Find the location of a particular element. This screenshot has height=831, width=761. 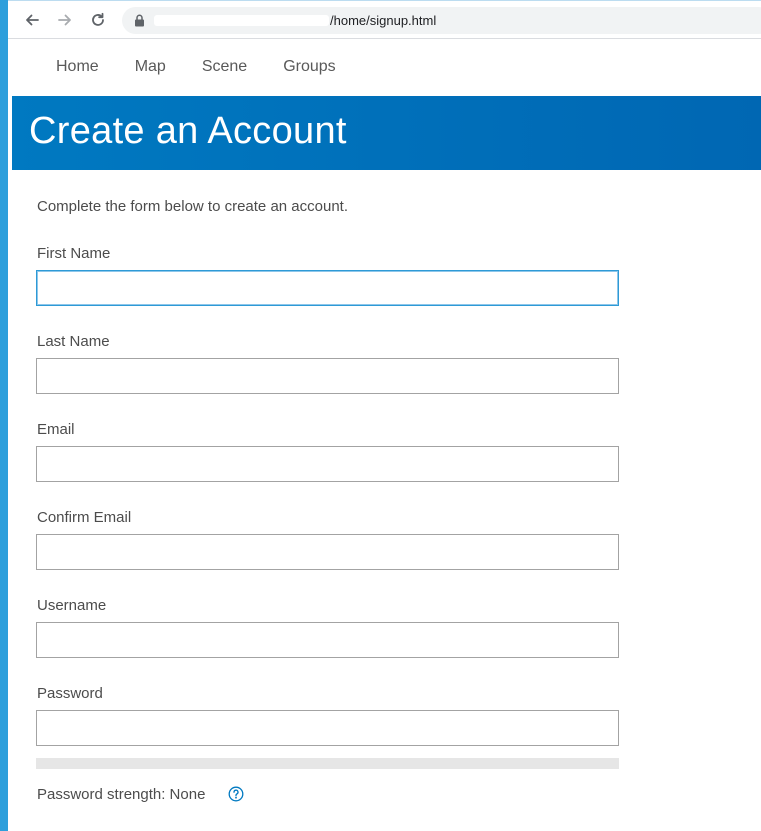

password-input is located at coordinates (327, 728).